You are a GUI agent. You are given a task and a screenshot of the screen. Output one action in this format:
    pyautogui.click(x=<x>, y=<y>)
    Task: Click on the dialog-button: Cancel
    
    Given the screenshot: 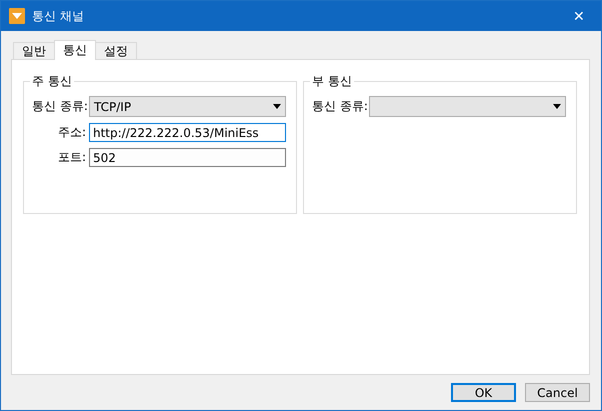 What is the action you would take?
    pyautogui.click(x=557, y=392)
    